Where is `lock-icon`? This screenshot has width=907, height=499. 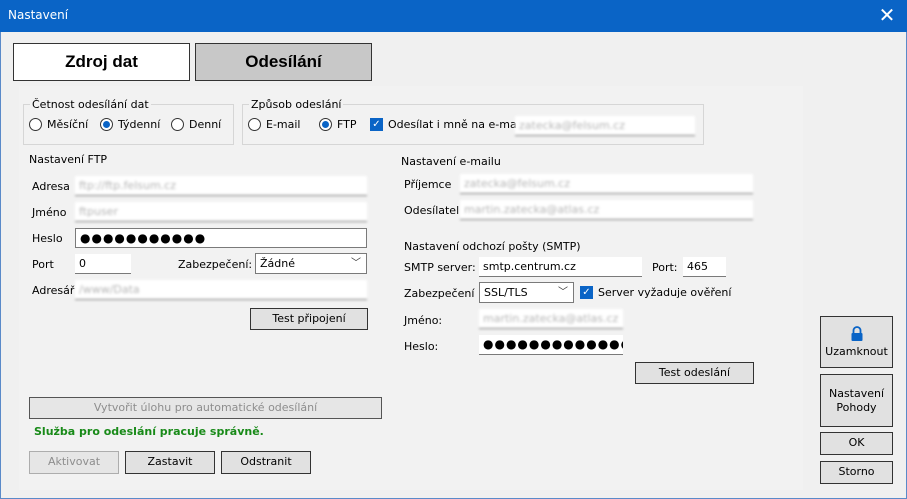
lock-icon is located at coordinates (856, 333).